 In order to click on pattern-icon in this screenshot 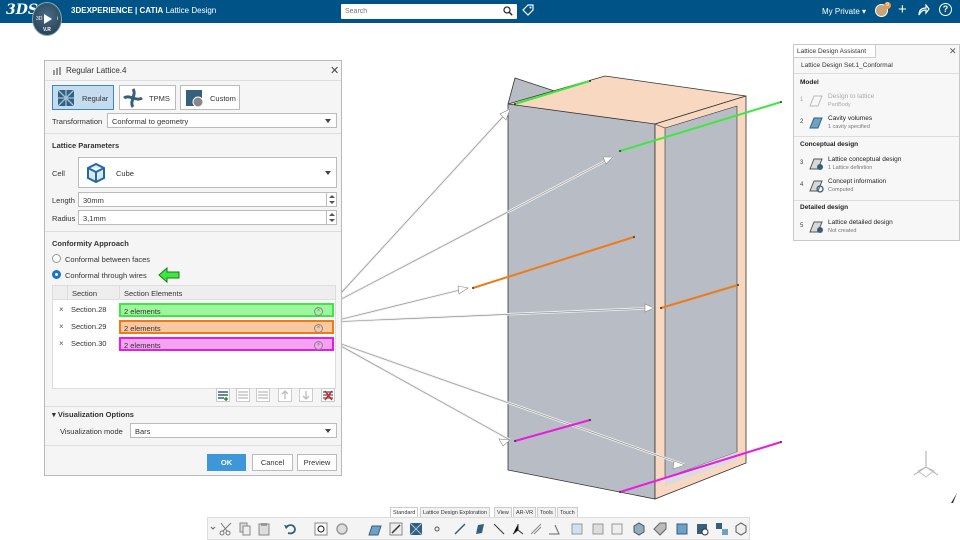, I will do `click(722, 529)`.